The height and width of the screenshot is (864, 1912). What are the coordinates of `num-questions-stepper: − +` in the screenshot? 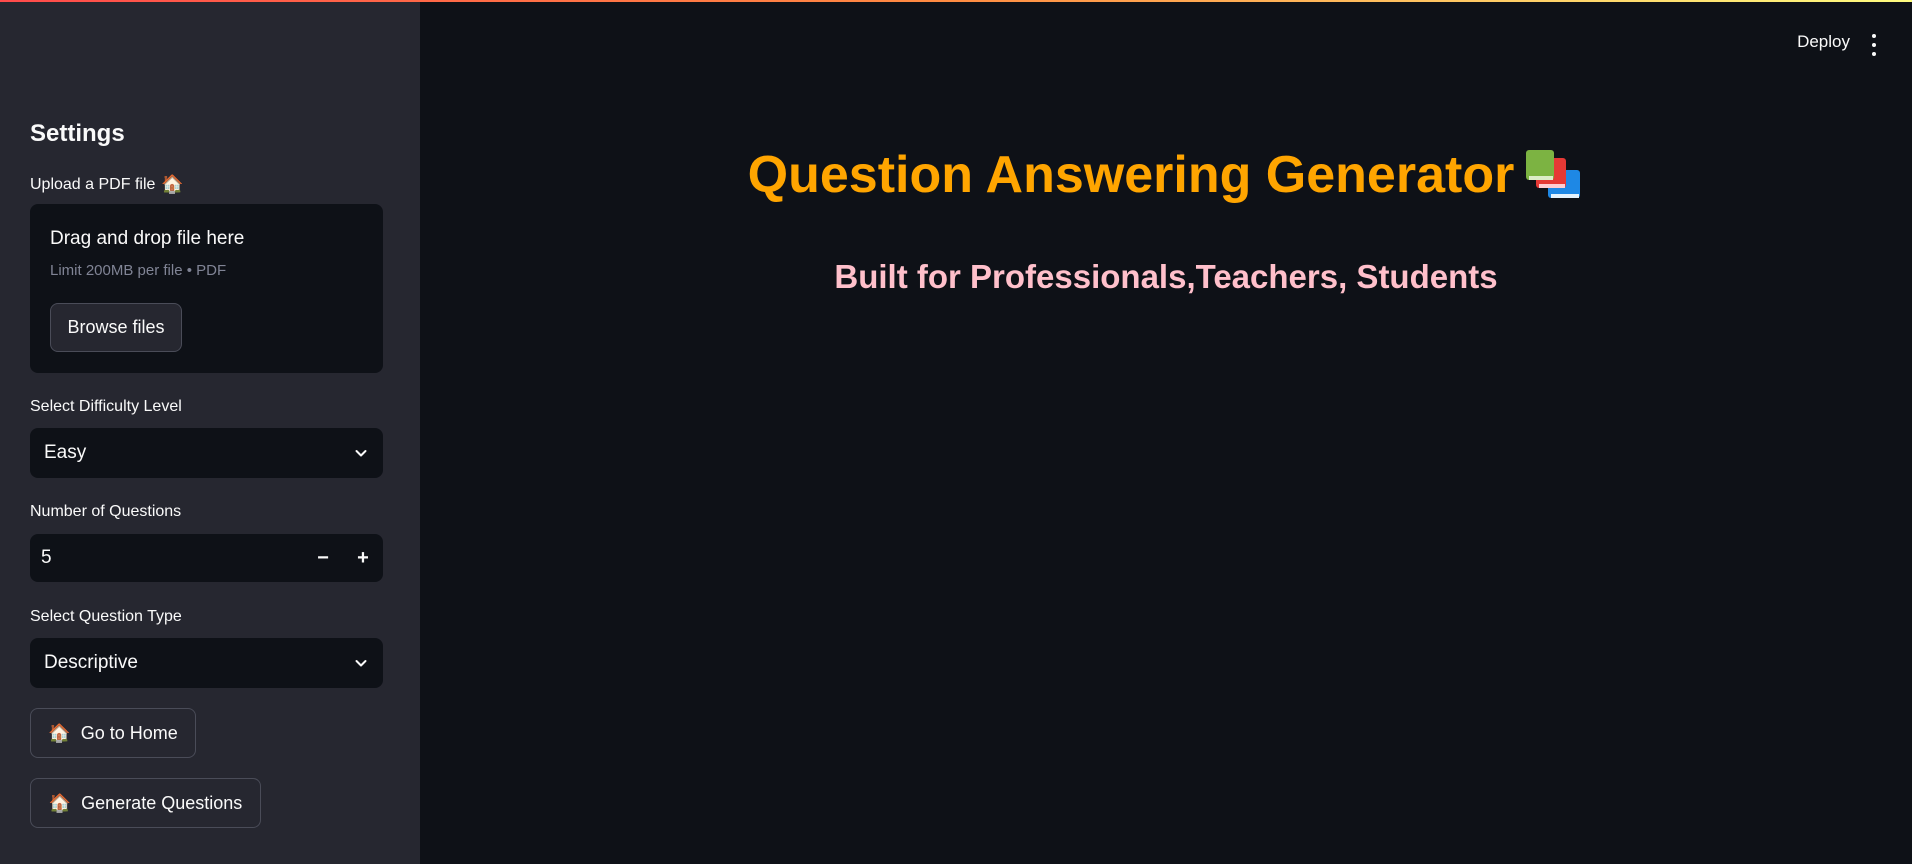 It's located at (206, 558).